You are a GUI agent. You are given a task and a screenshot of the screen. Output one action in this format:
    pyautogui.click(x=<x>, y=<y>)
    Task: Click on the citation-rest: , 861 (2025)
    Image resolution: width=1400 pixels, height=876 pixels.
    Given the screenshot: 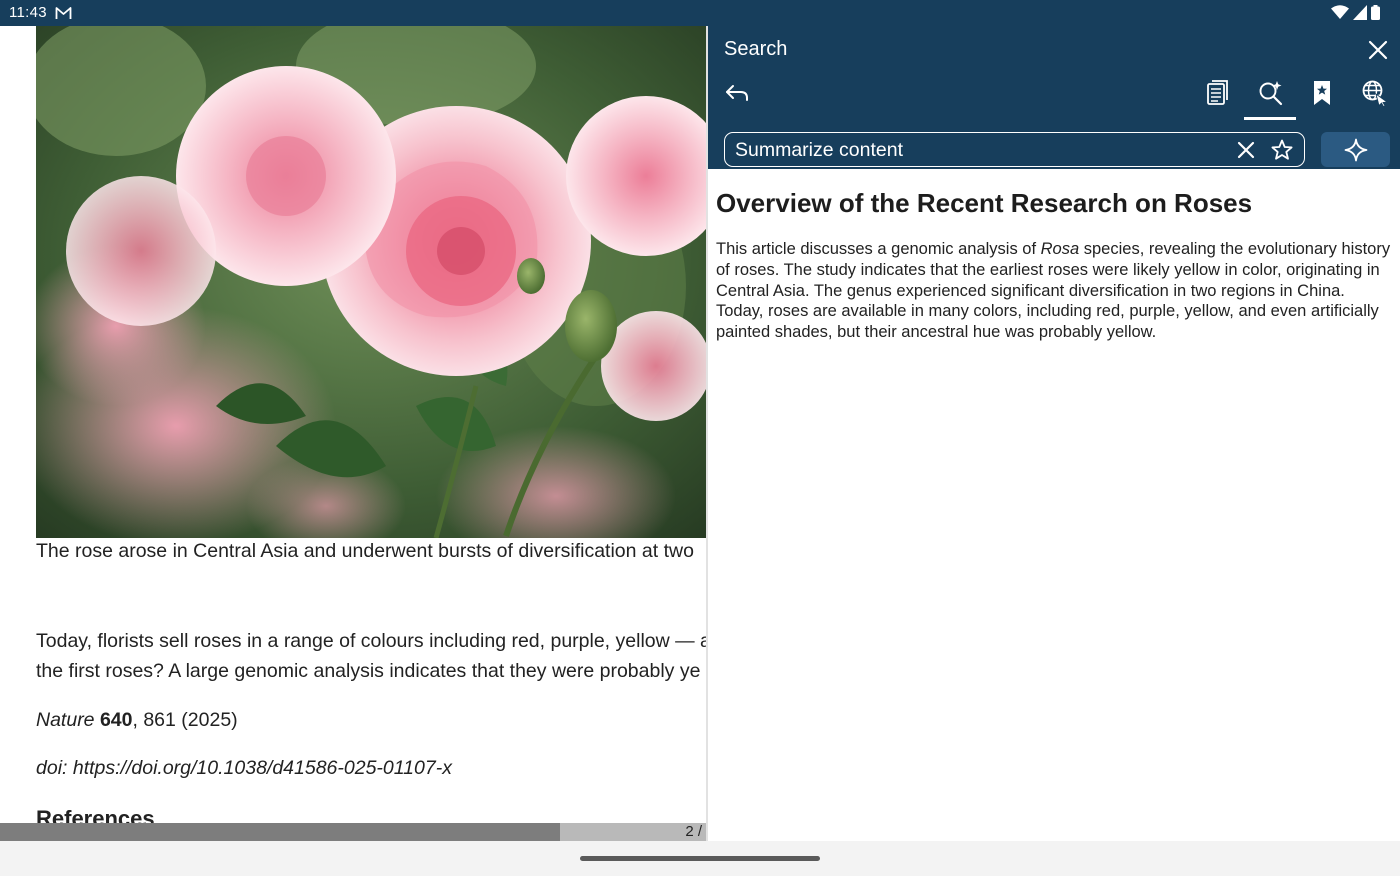 What is the action you would take?
    pyautogui.click(x=185, y=720)
    